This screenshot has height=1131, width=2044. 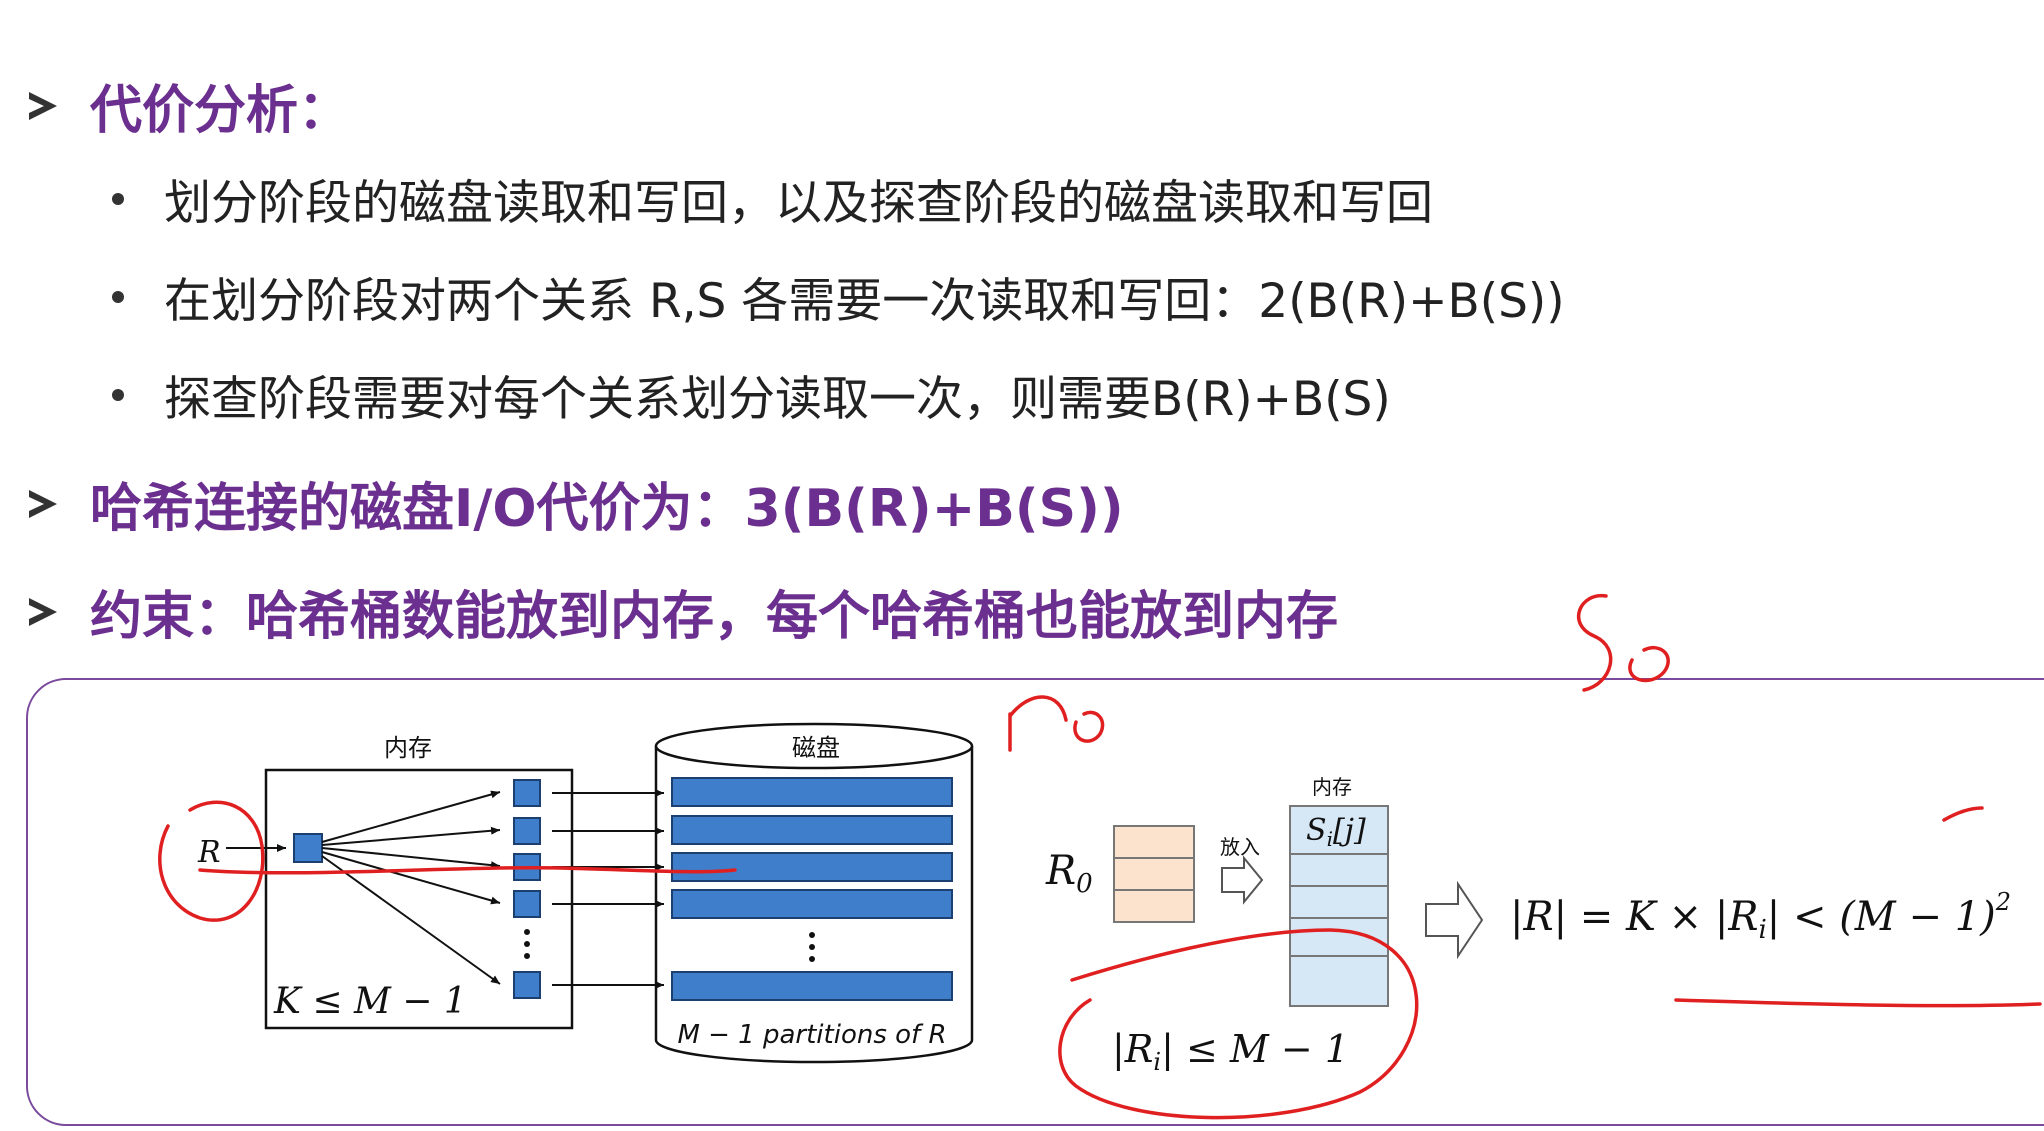 I want to click on pen-tick, so click(x=1963, y=814).